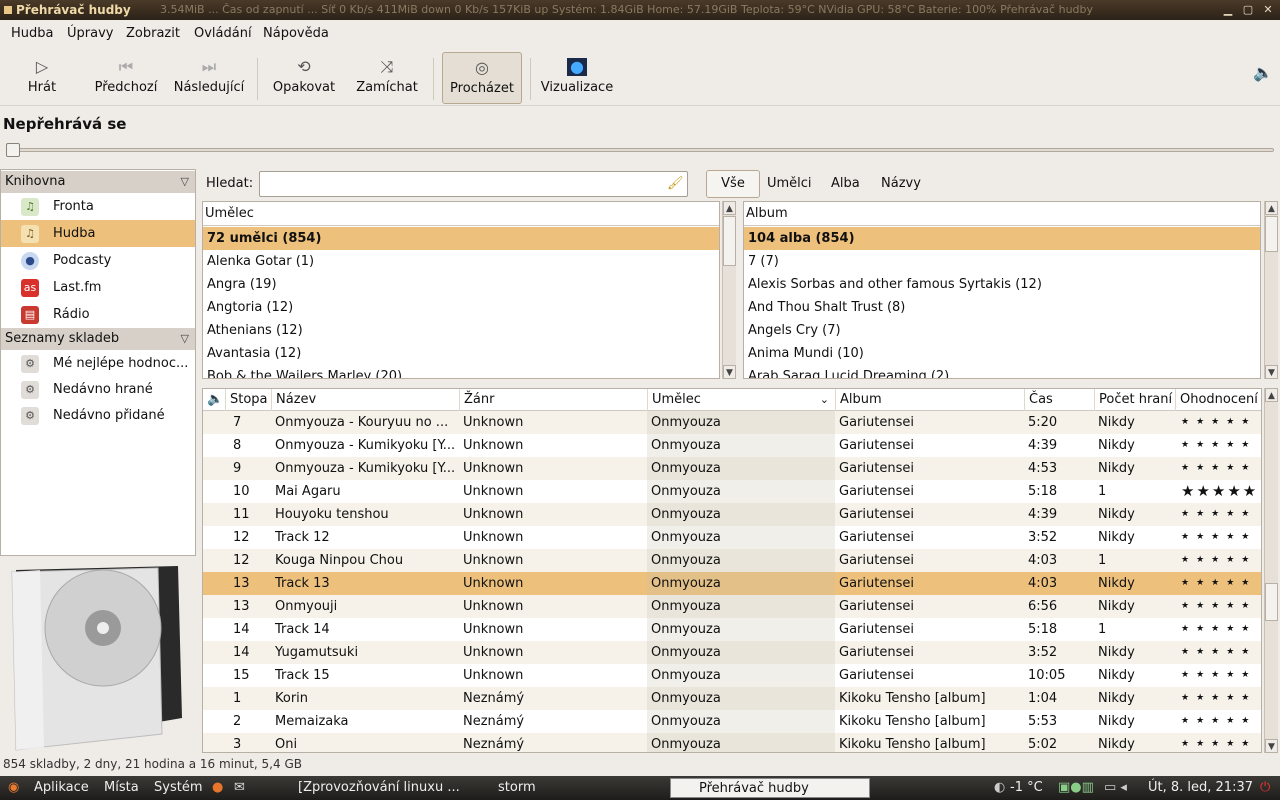  Describe the element at coordinates (121, 788) in the screenshot. I see `menu-places: Místa` at that location.